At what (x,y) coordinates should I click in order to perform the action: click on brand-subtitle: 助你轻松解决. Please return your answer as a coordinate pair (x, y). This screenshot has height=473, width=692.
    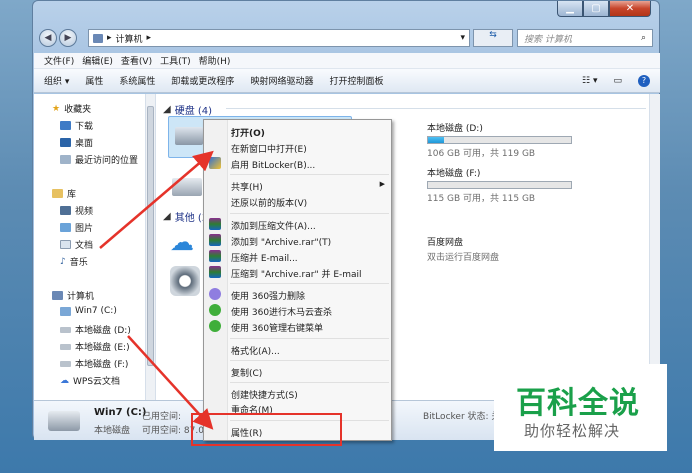
    Looking at the image, I should click on (572, 431).